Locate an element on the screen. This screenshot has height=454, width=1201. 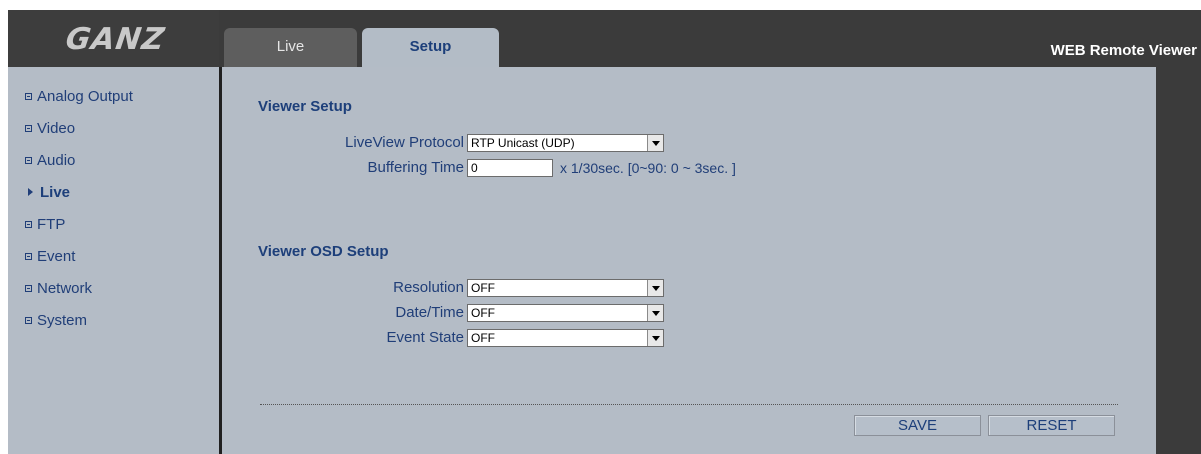
datetime-row: Date/Time is located at coordinates (343, 314).